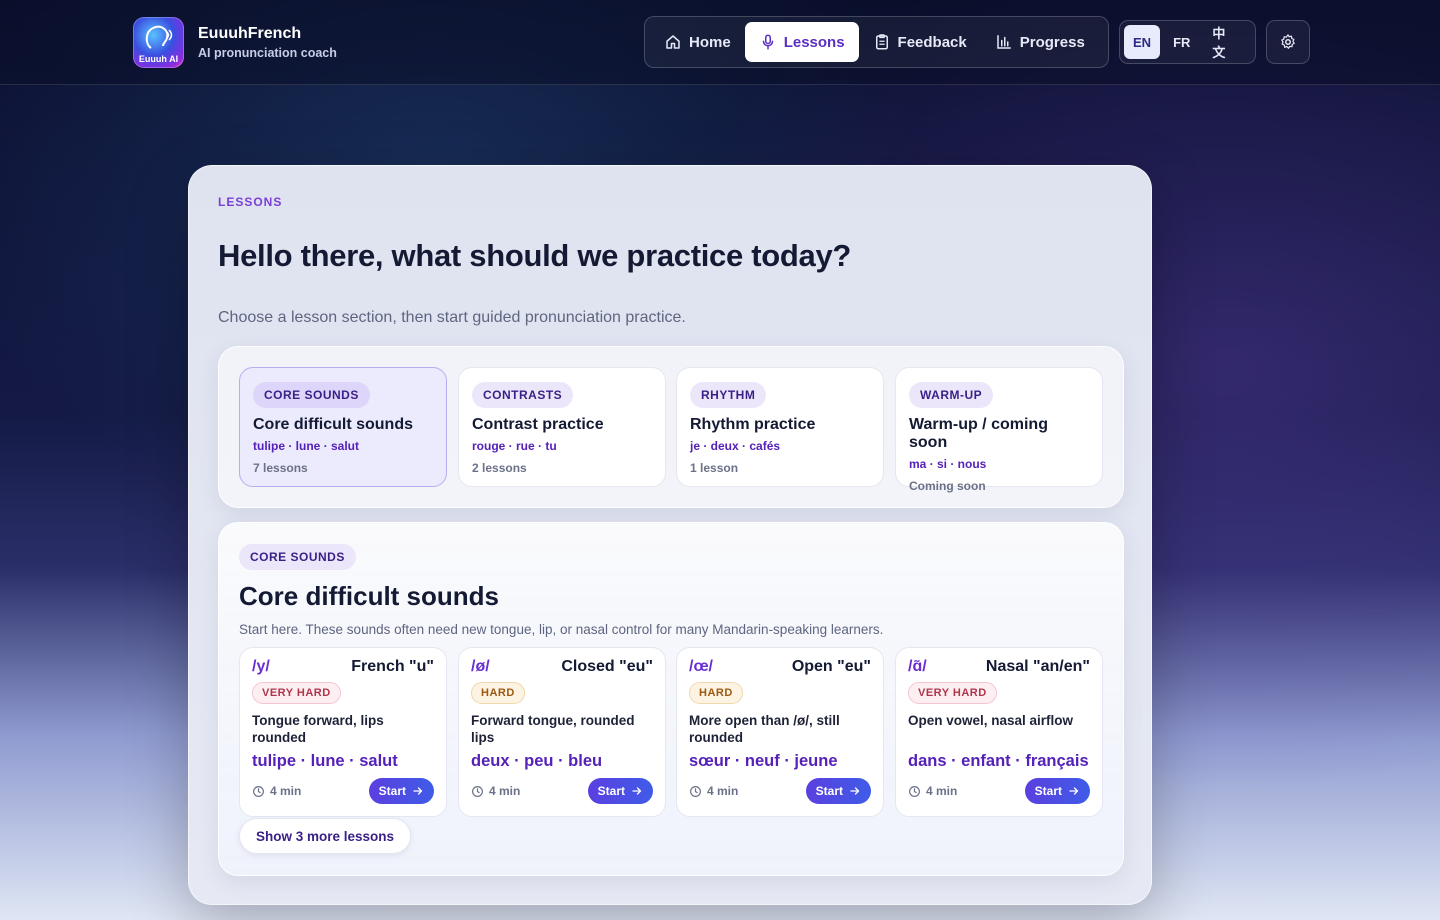  Describe the element at coordinates (369, 596) in the screenshot. I see `lesson-section-title: Core difficult sounds` at that location.